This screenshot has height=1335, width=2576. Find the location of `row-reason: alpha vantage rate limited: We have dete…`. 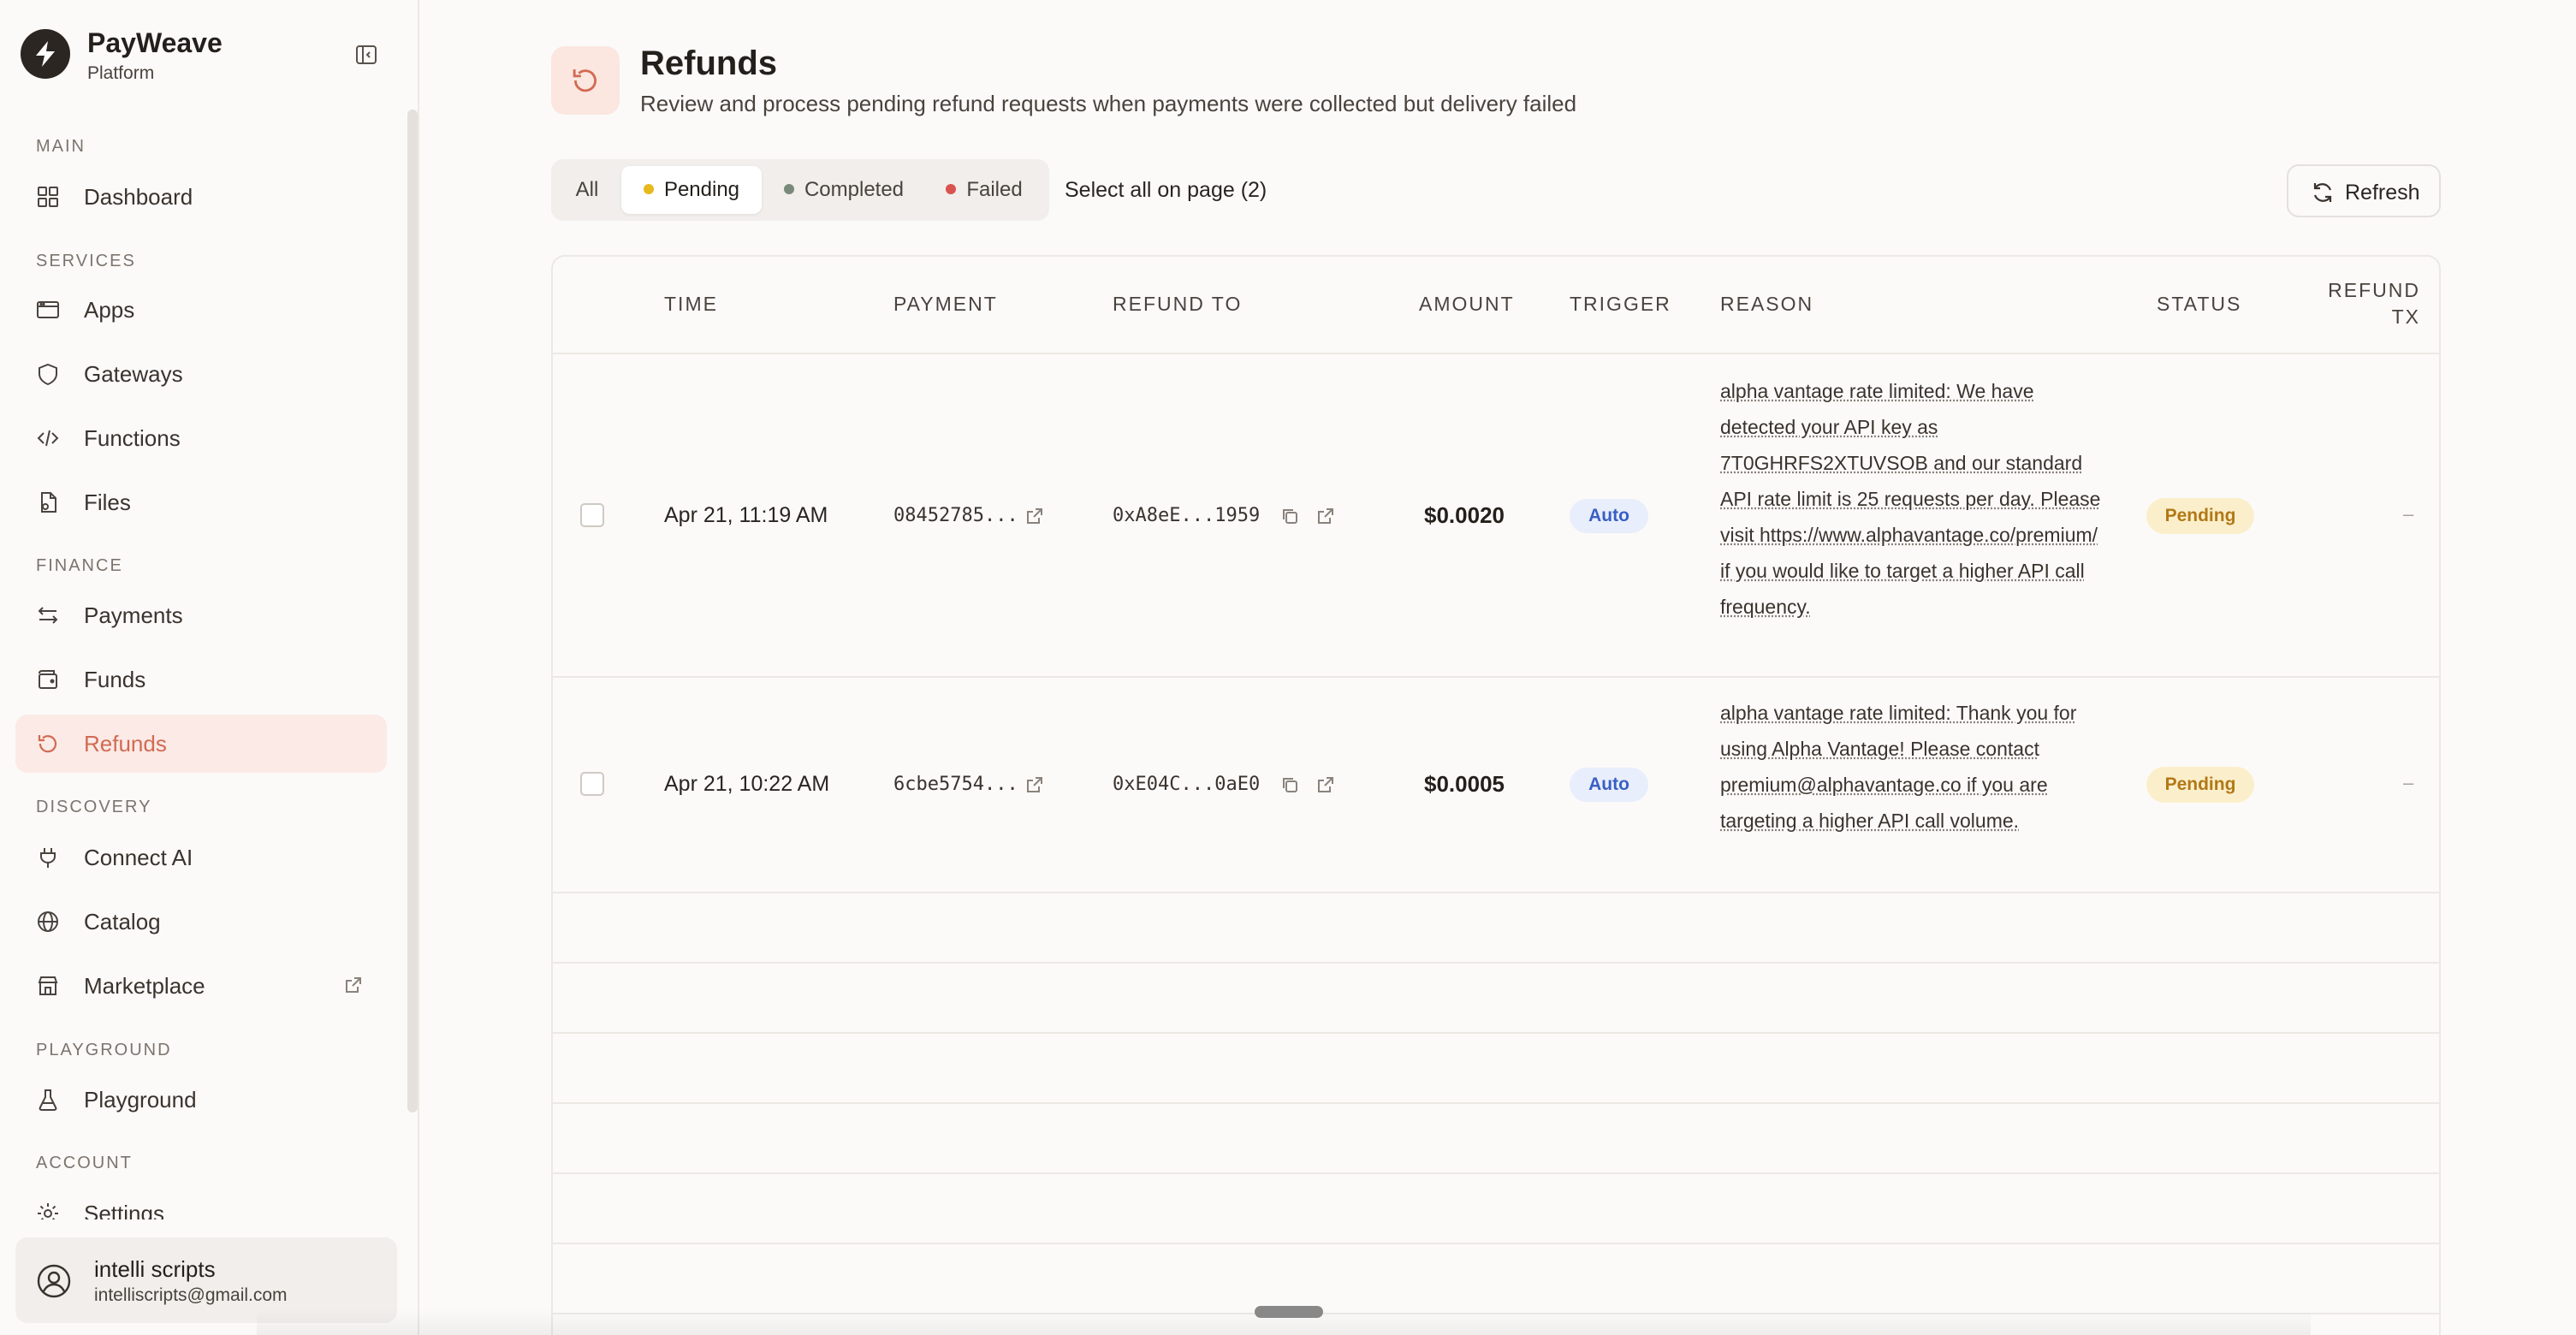

row-reason: alpha vantage rate limited: We have dete… is located at coordinates (1912, 499).